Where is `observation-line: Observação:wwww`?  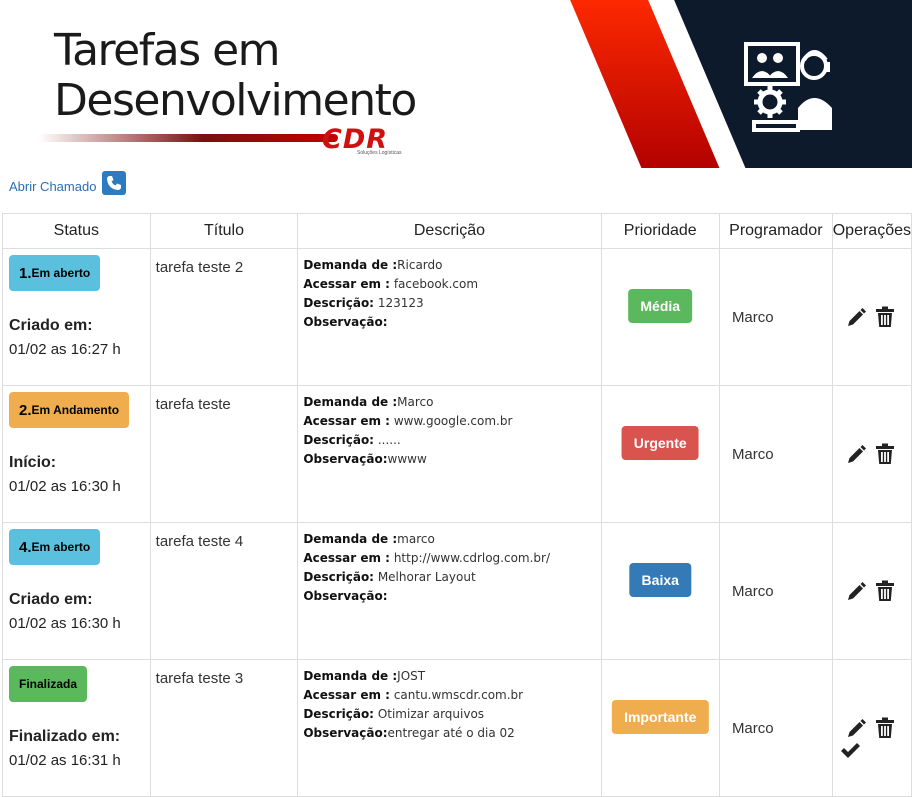 observation-line: Observação:wwww is located at coordinates (449, 459).